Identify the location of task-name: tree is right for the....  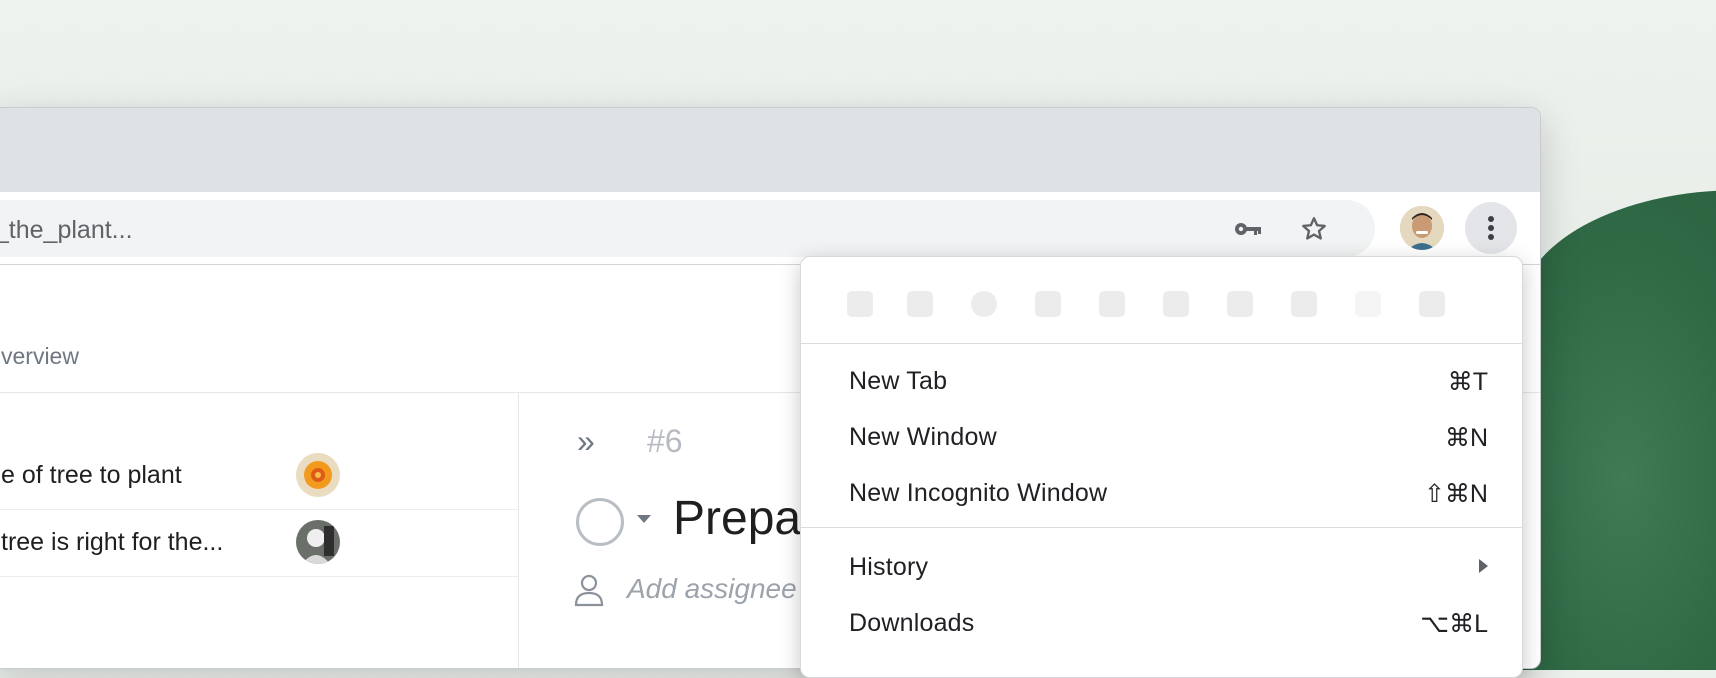
(112, 542).